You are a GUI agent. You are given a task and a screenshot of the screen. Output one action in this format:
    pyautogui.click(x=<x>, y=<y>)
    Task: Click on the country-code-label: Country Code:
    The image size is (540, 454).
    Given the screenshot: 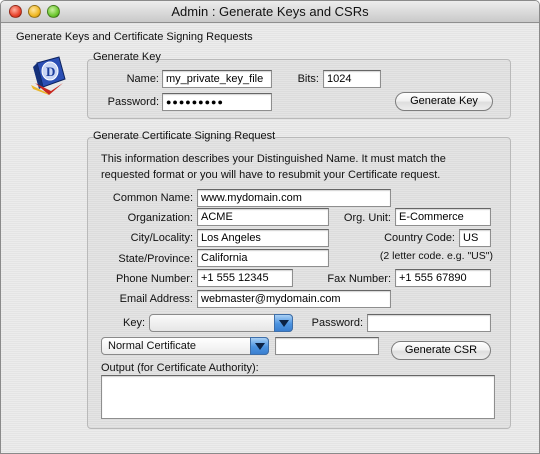 What is the action you would take?
    pyautogui.click(x=419, y=238)
    